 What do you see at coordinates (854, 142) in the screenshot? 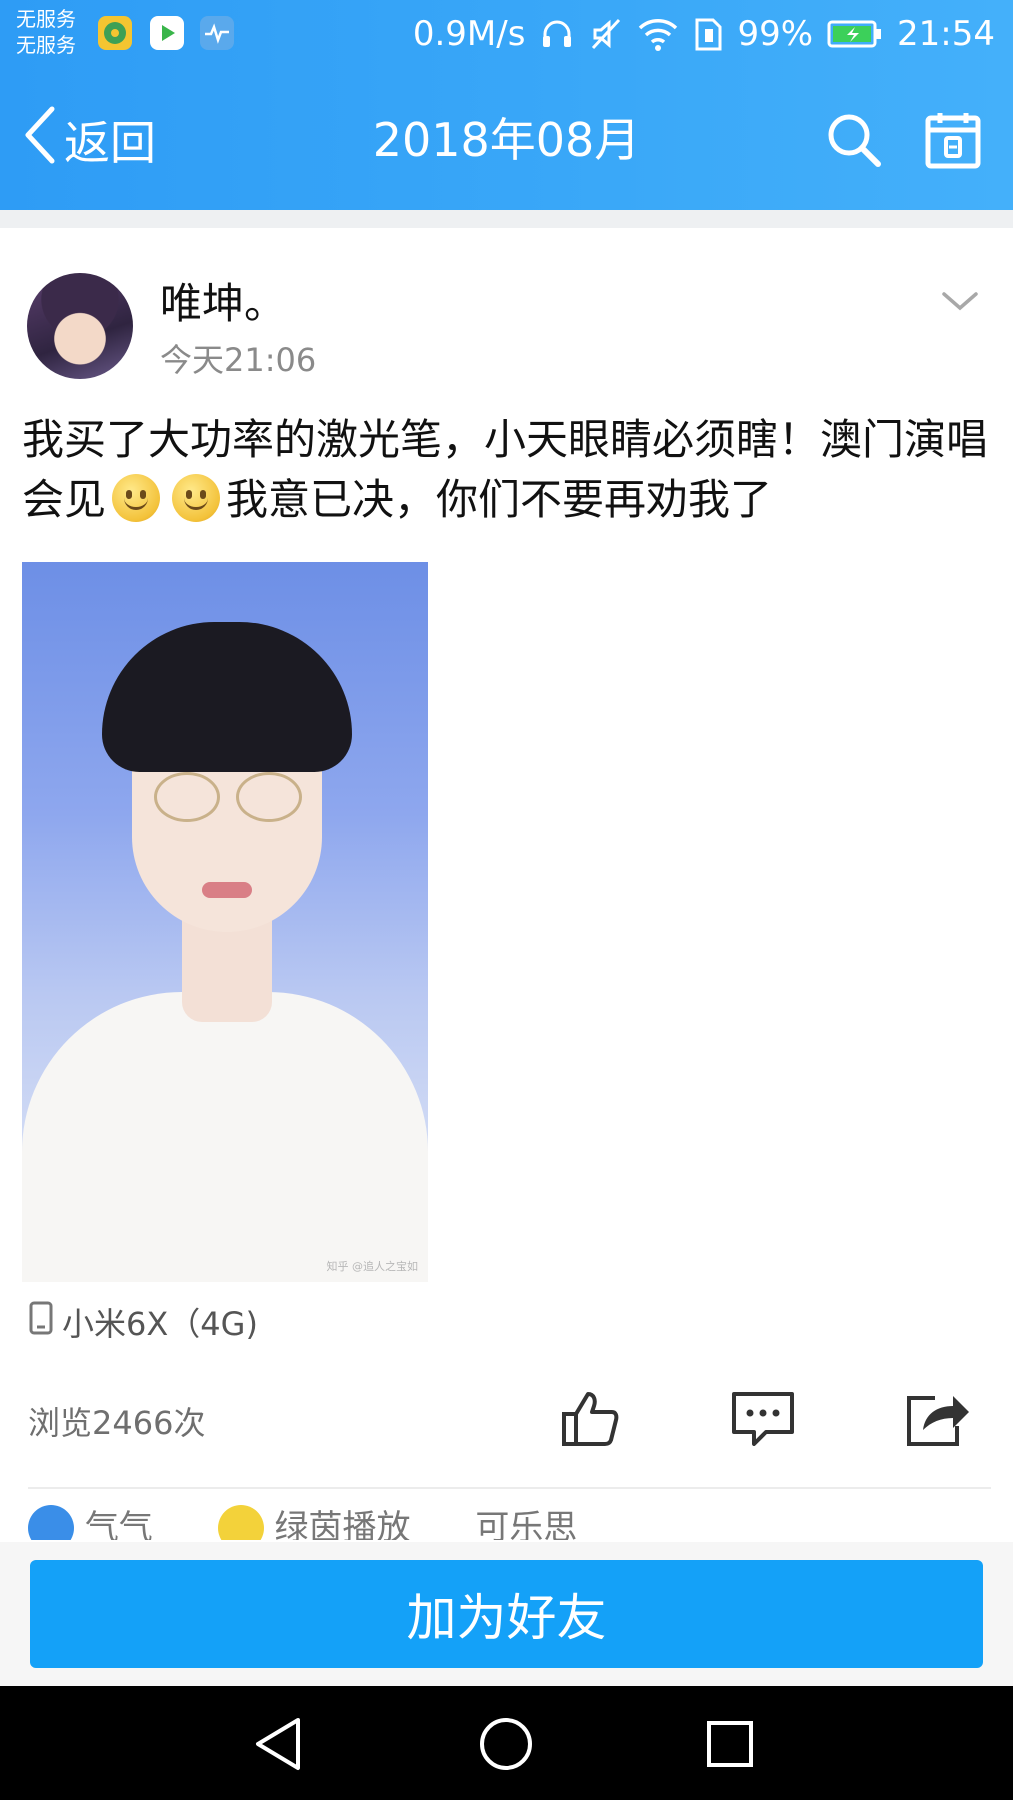
I see `search-icon` at bounding box center [854, 142].